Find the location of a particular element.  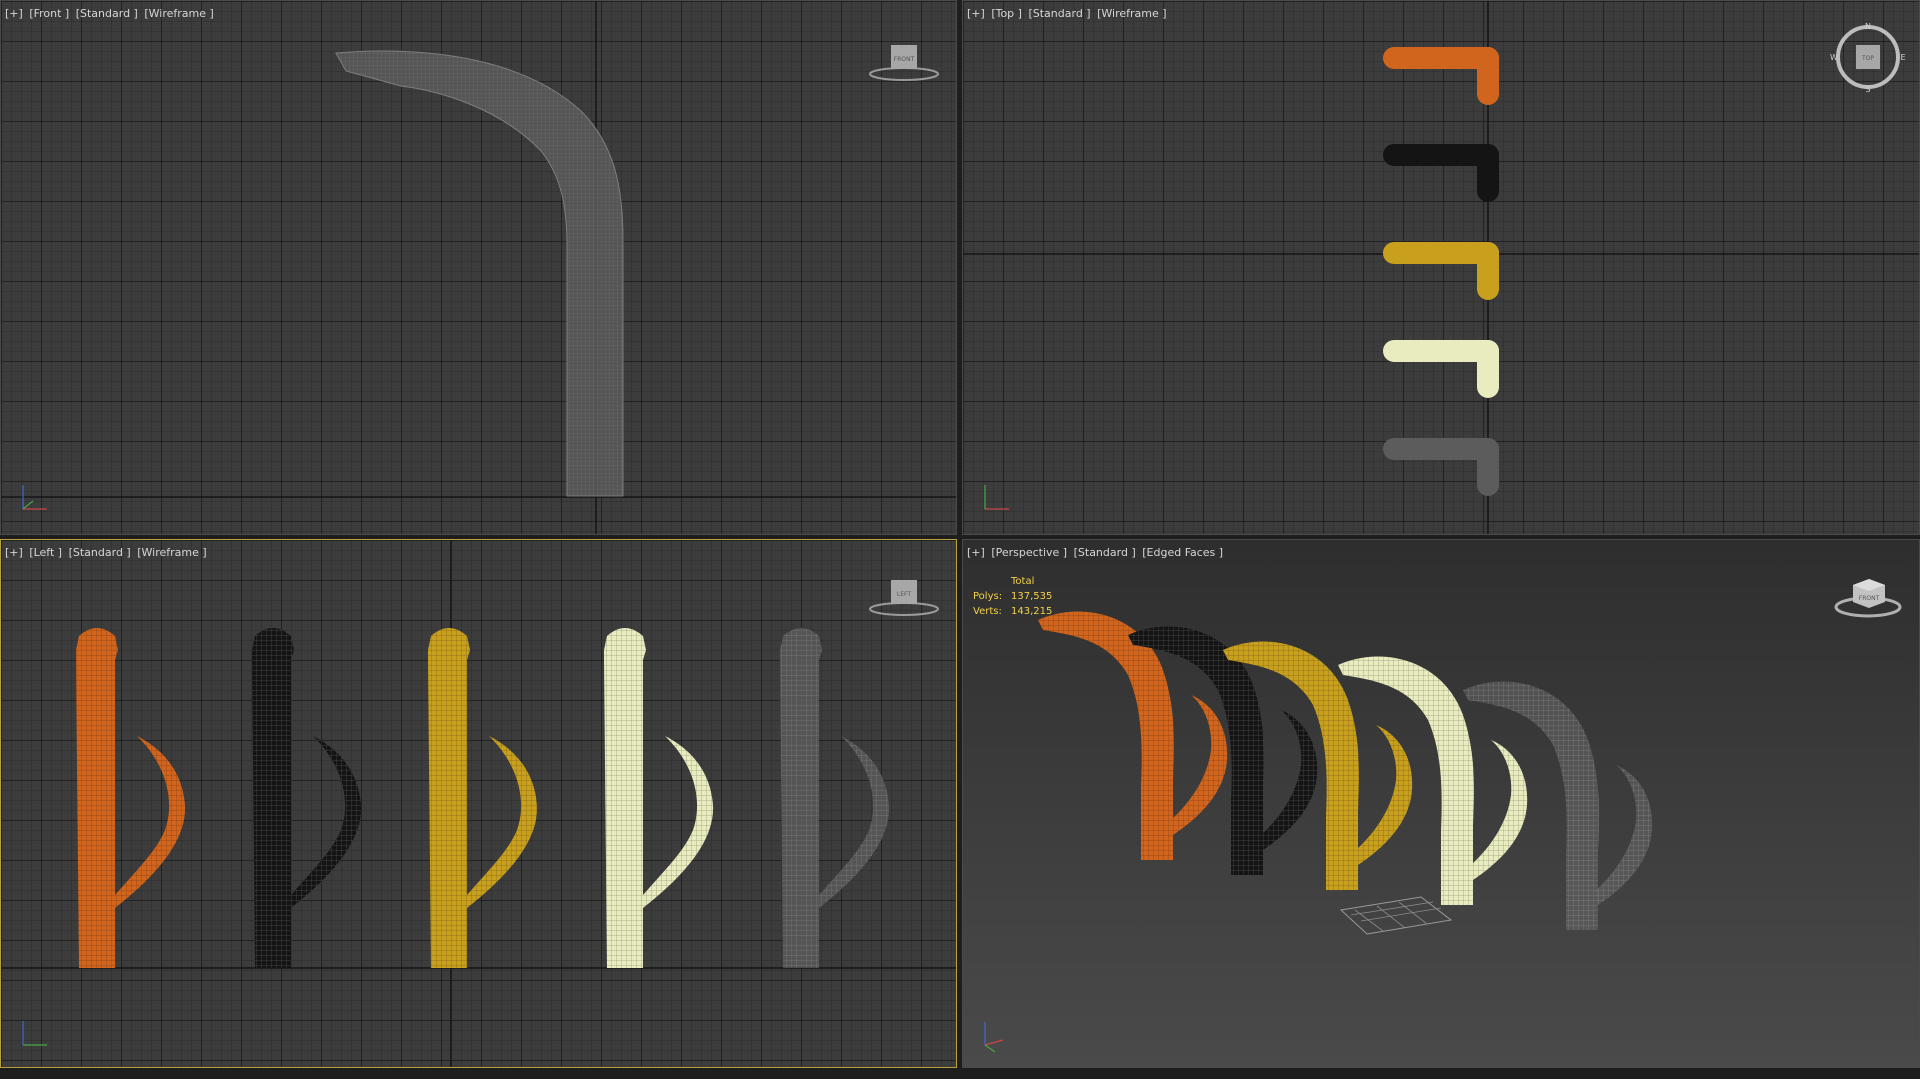

compass-east: E is located at coordinates (1902, 57).